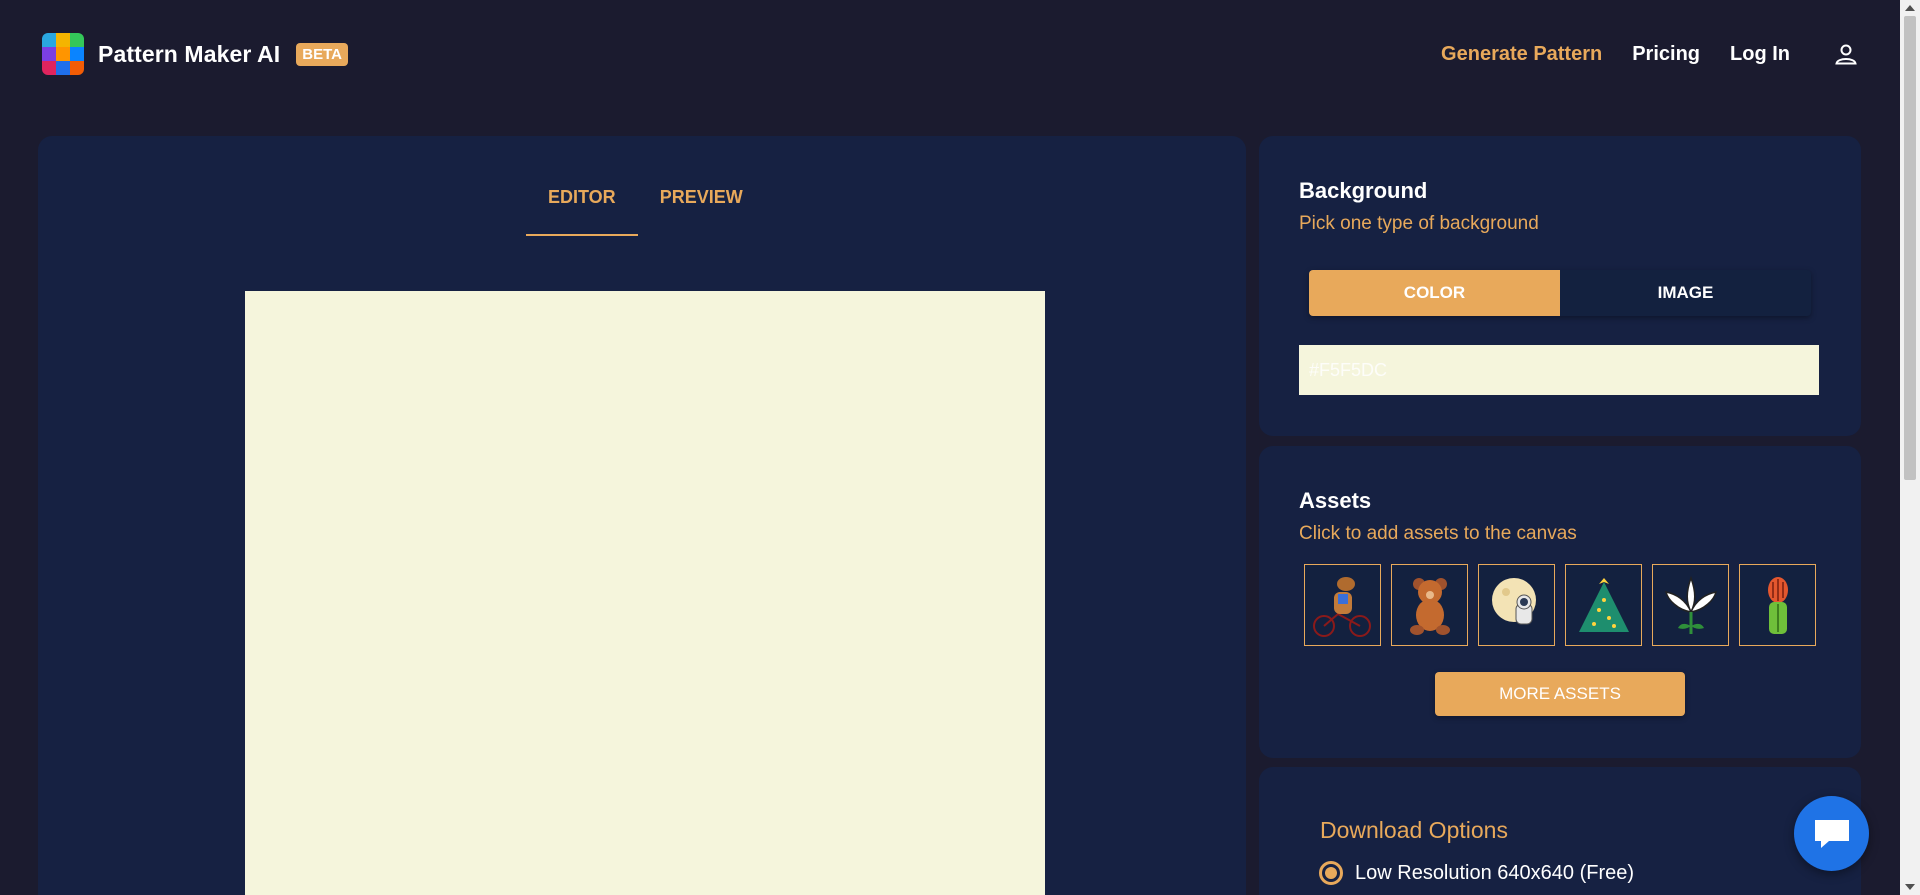 The image size is (1920, 895). I want to click on asset-astronaut-moon-icon, so click(1516, 605).